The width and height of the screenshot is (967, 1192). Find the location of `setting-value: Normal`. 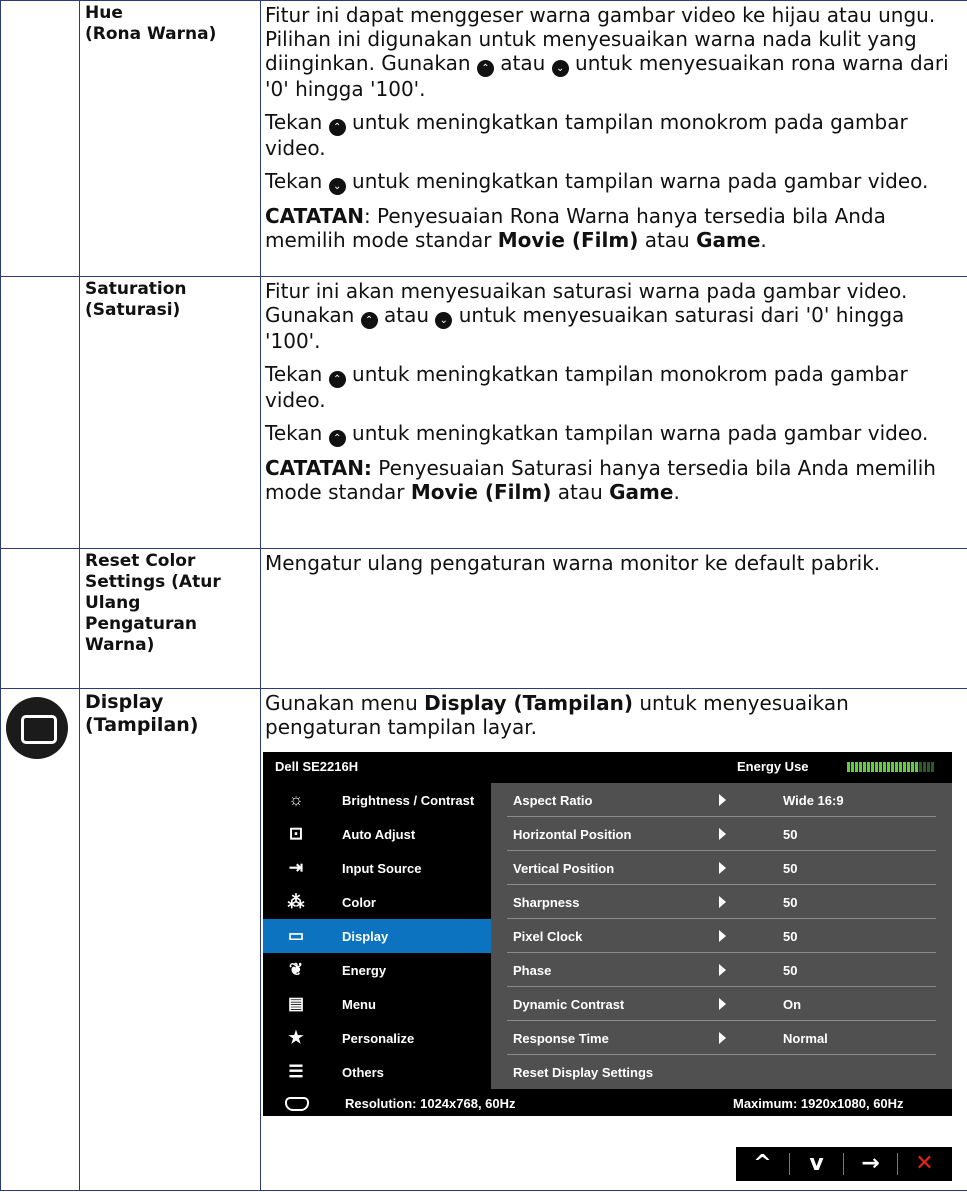

setting-value: Normal is located at coordinates (805, 1038).